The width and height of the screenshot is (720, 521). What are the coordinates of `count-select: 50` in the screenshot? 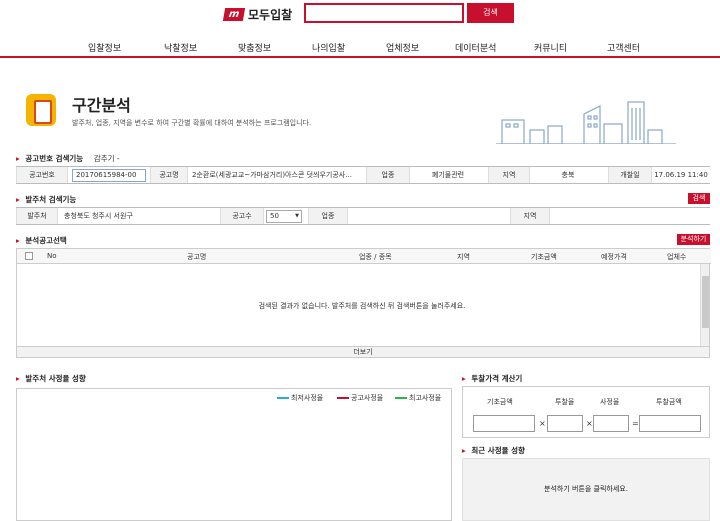 It's located at (284, 216).